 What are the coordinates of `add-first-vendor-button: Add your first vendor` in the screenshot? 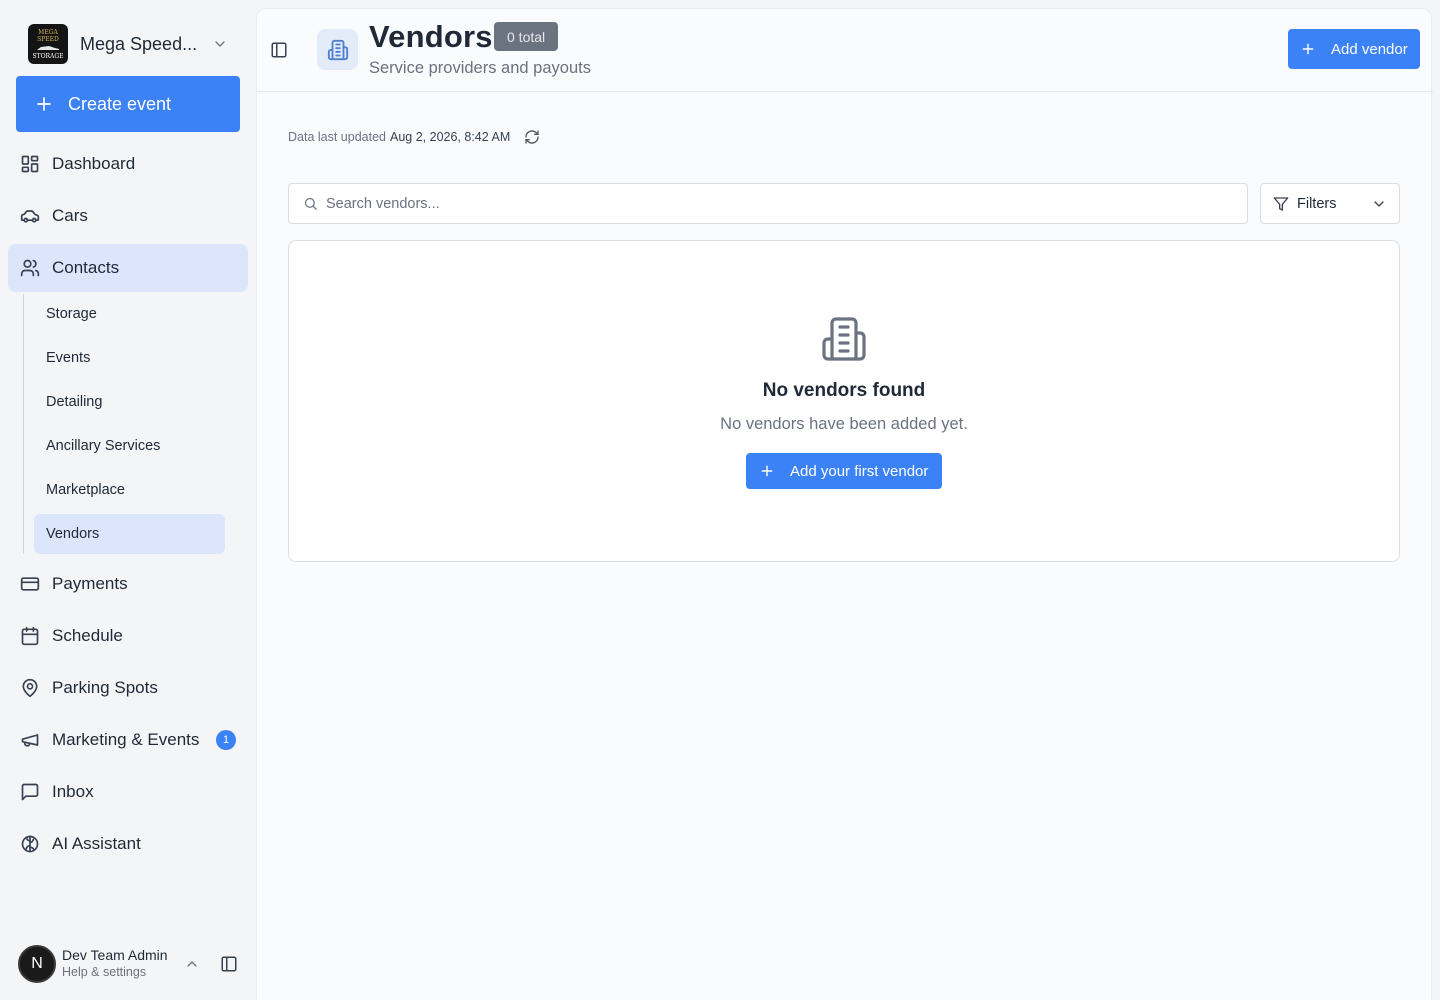 It's located at (844, 471).